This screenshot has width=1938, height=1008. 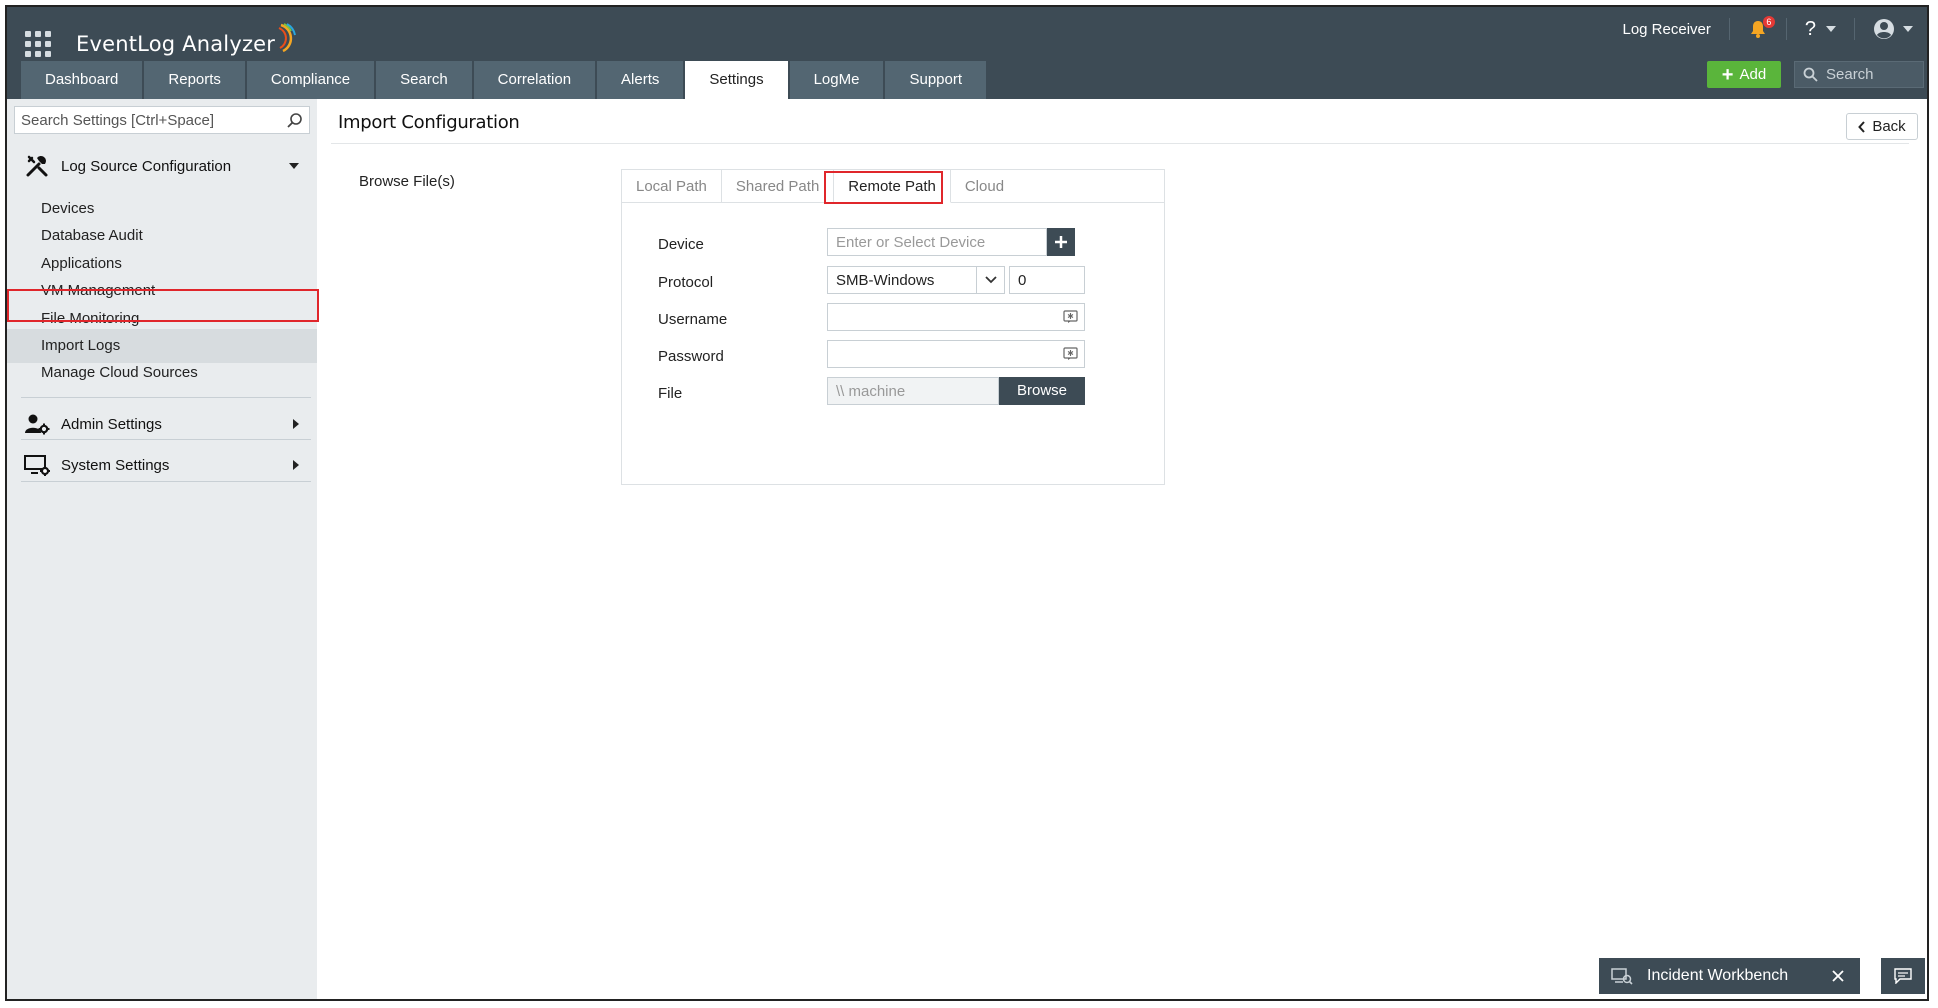 What do you see at coordinates (1884, 29) in the screenshot?
I see `user-avatar-icon` at bounding box center [1884, 29].